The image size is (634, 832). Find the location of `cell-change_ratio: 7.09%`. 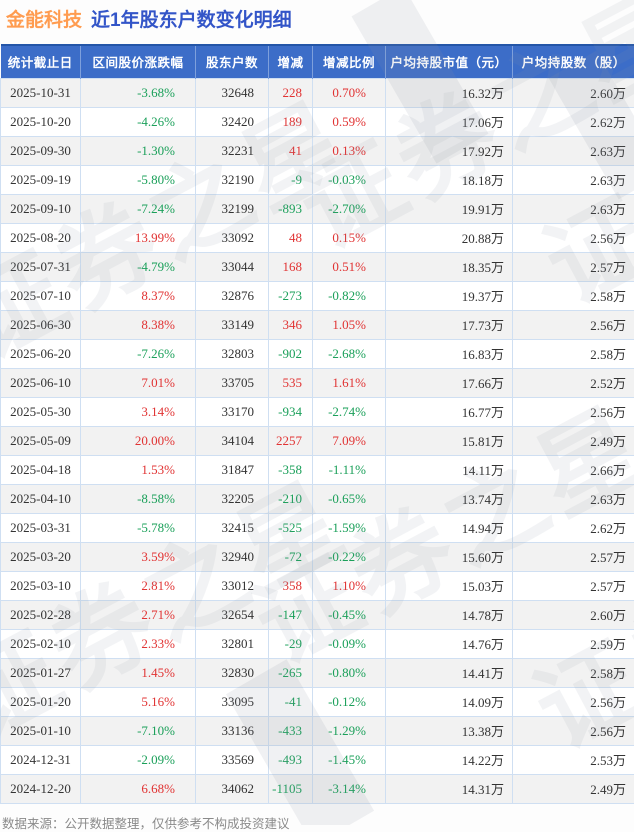

cell-change_ratio: 7.09% is located at coordinates (349, 440).